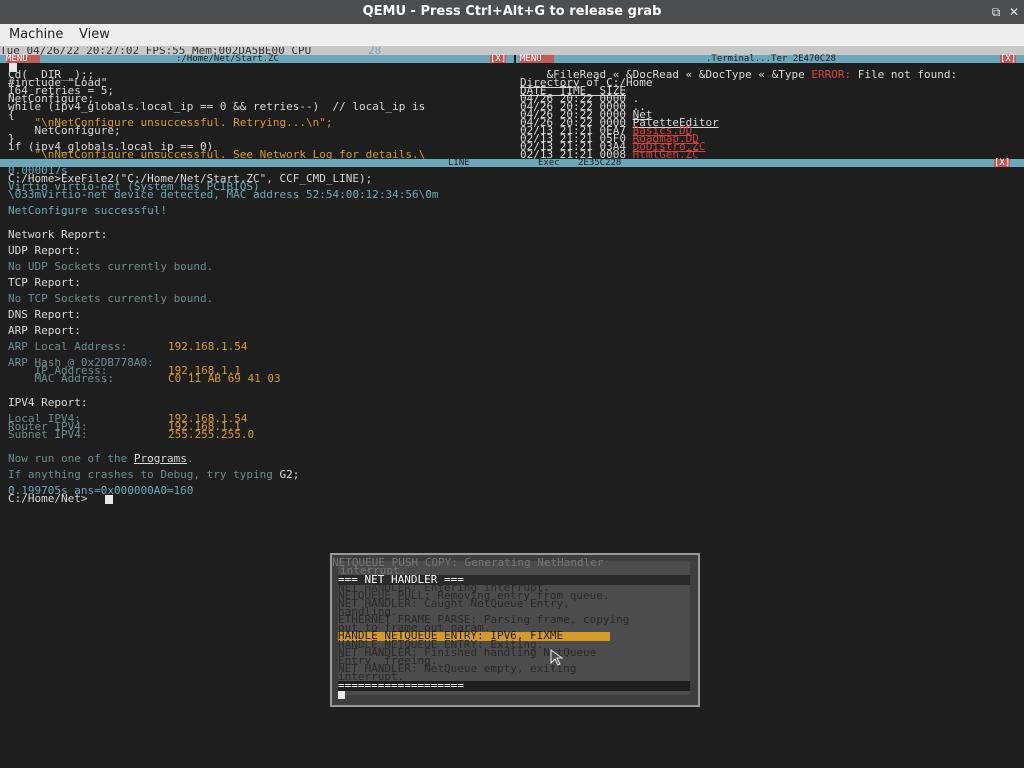  Describe the element at coordinates (227, 59) in the screenshot. I see `editor-path-tab: :/Home/Net/Start.ZC` at that location.